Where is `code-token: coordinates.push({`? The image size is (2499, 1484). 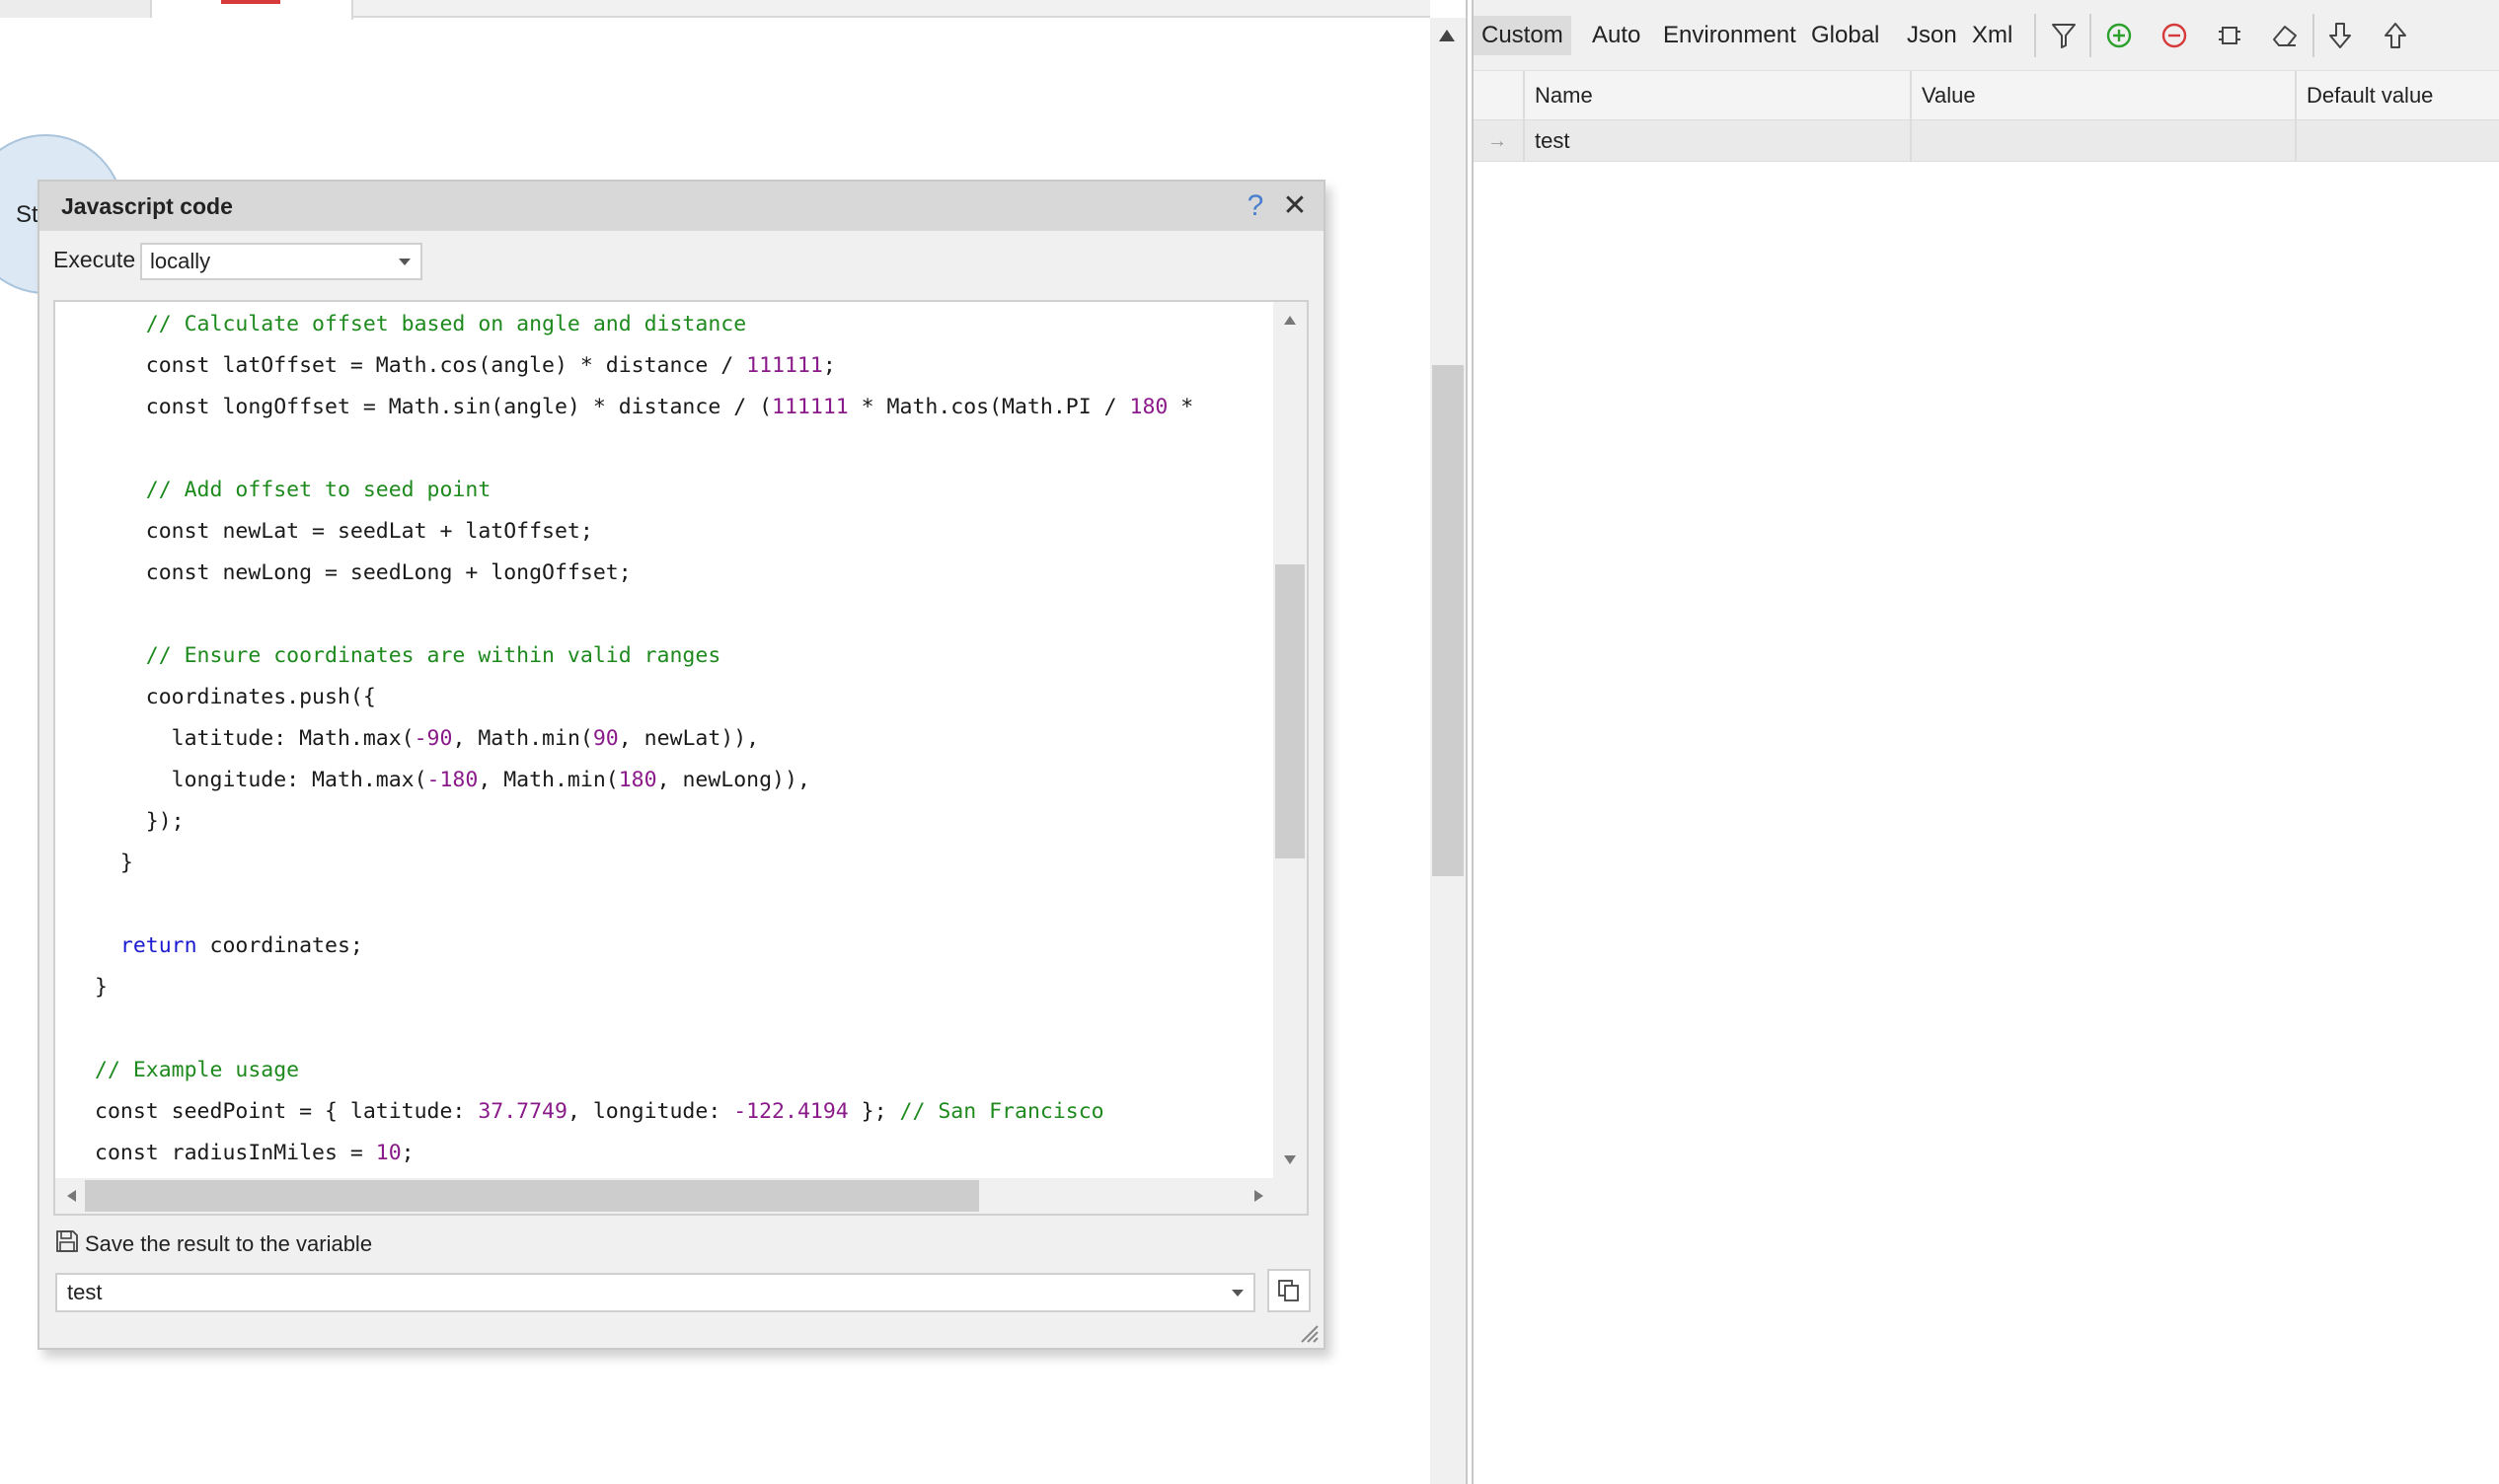 code-token: coordinates.push({ is located at coordinates (236, 697).